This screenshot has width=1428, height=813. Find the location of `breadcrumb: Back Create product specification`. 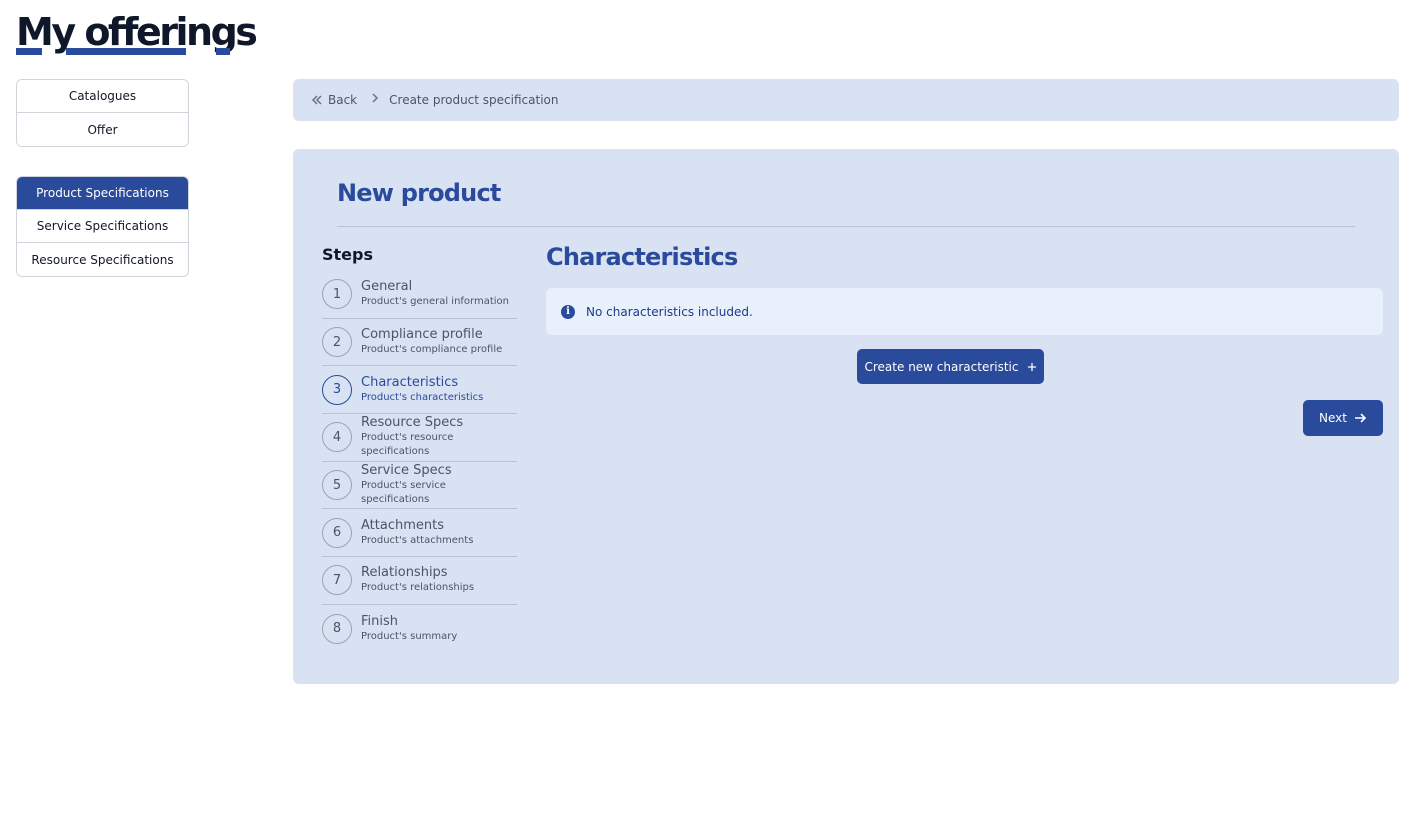

breadcrumb: Back Create product specification is located at coordinates (846, 100).